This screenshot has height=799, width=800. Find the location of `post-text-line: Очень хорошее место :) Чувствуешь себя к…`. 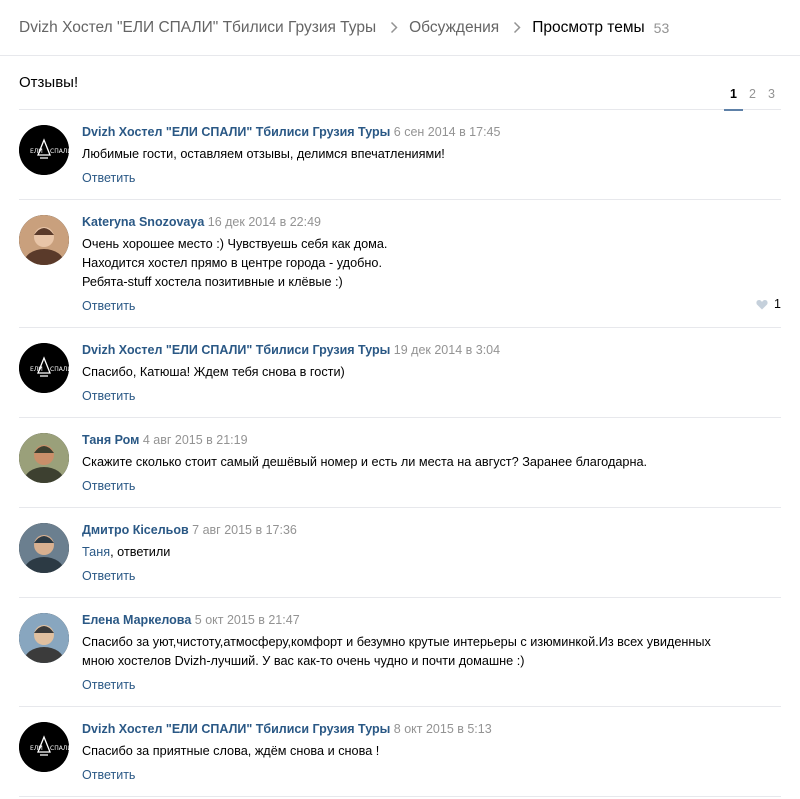

post-text-line: Очень хорошее место :) Чувствуешь себя к… is located at coordinates (235, 244).